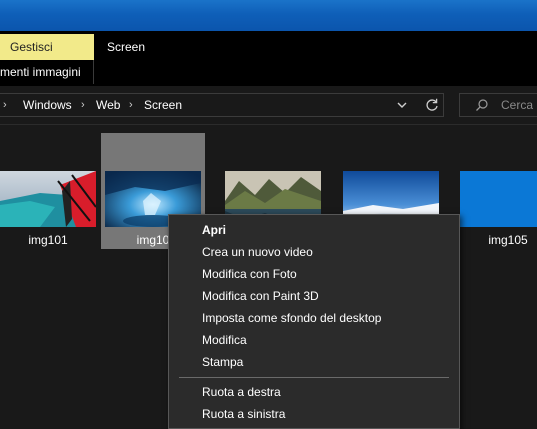 Image resolution: width=537 pixels, height=429 pixels. Describe the element at coordinates (314, 318) in the screenshot. I see `menu-item-imposta-sfondo: Imposta come sfondo del desktop` at that location.